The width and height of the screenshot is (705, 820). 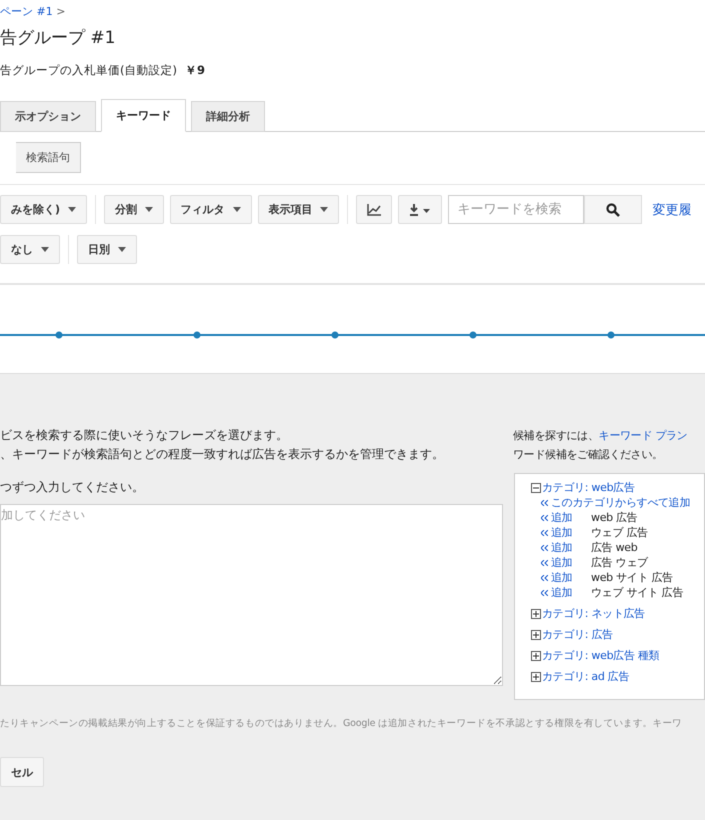 What do you see at coordinates (588, 487) in the screenshot?
I see `category-link: カテゴリ: web広告` at bounding box center [588, 487].